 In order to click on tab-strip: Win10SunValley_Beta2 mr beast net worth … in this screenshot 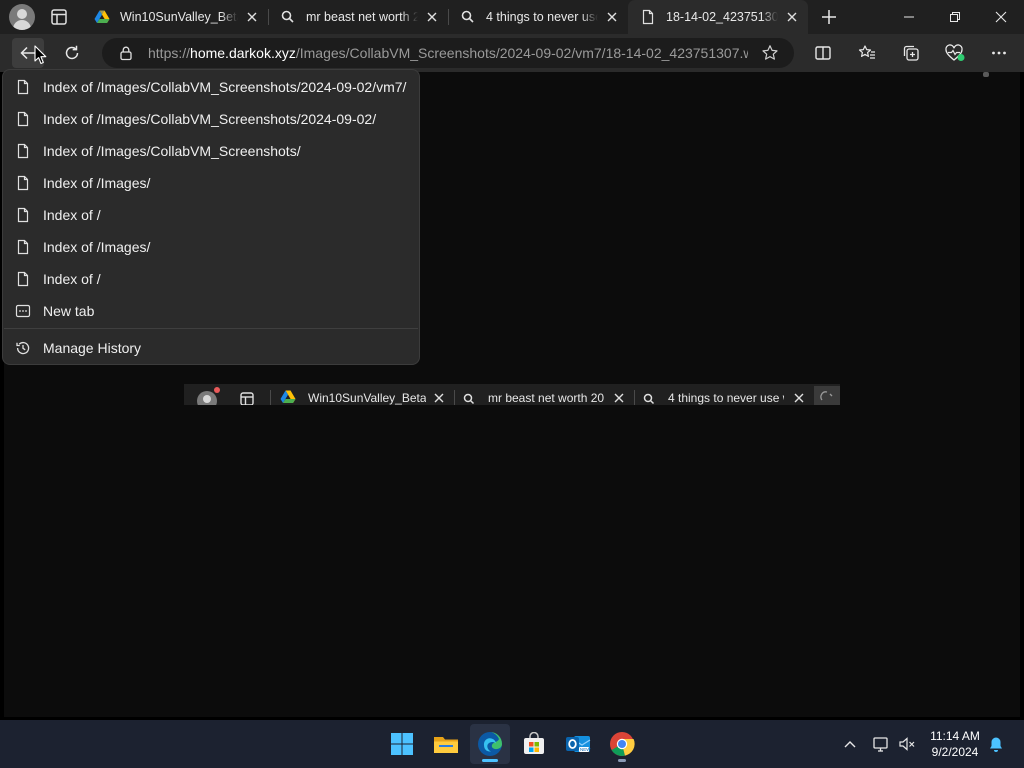, I will do `click(512, 17)`.